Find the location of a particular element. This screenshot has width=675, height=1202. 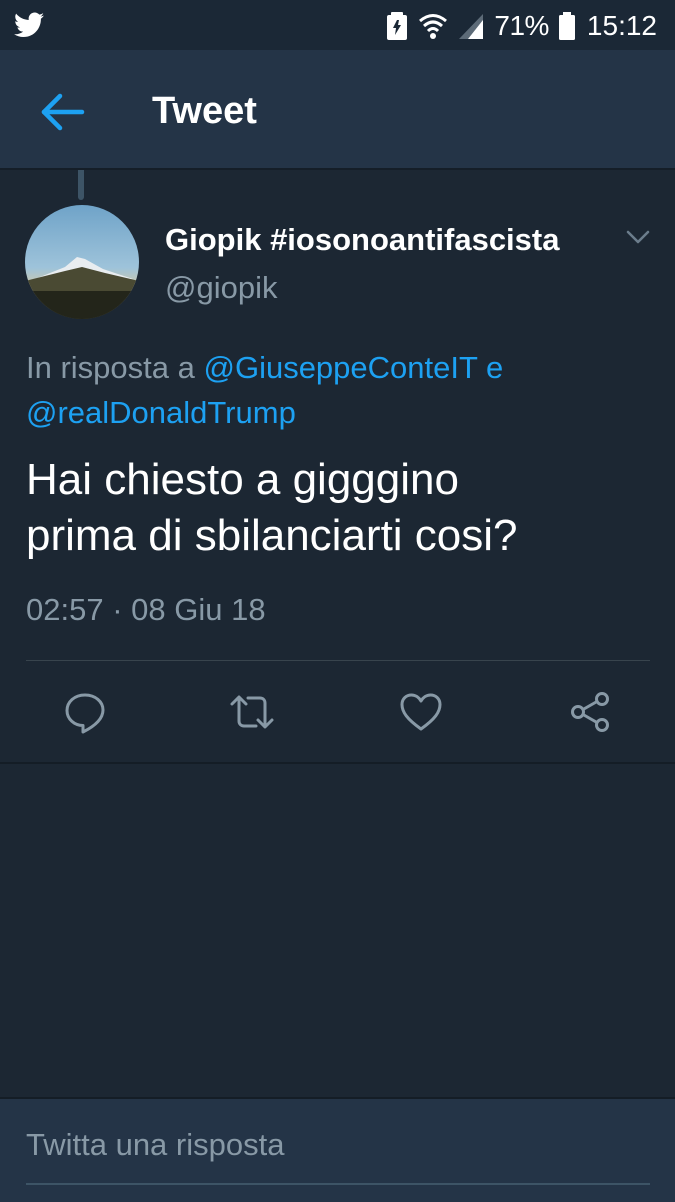

chevron-down-icon is located at coordinates (638, 237).